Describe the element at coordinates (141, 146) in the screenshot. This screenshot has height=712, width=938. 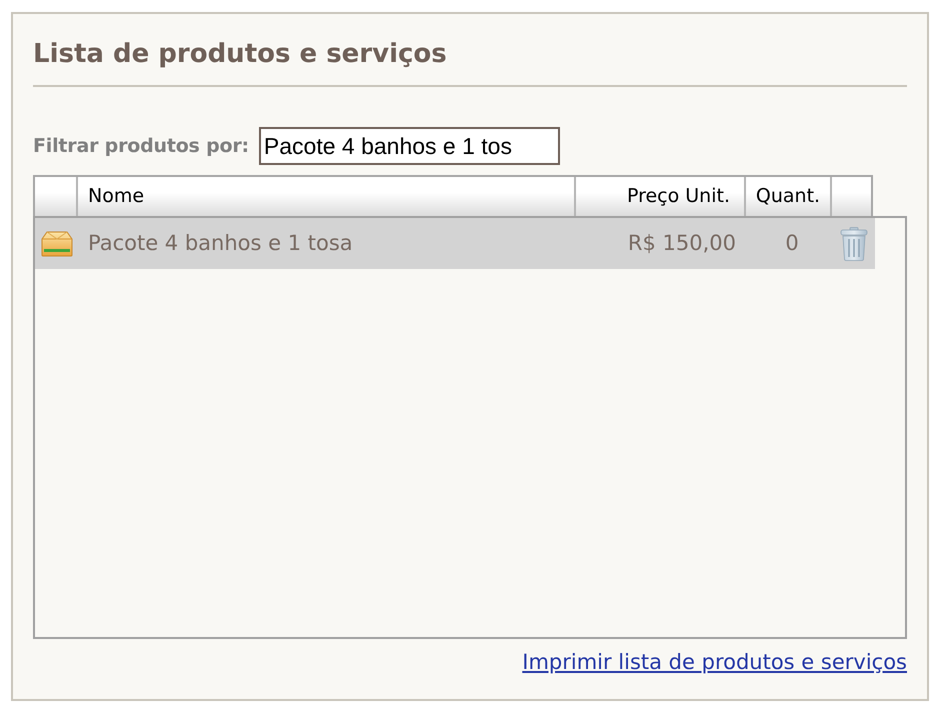
I see `filter-label: Filtrar produtos por:` at that location.